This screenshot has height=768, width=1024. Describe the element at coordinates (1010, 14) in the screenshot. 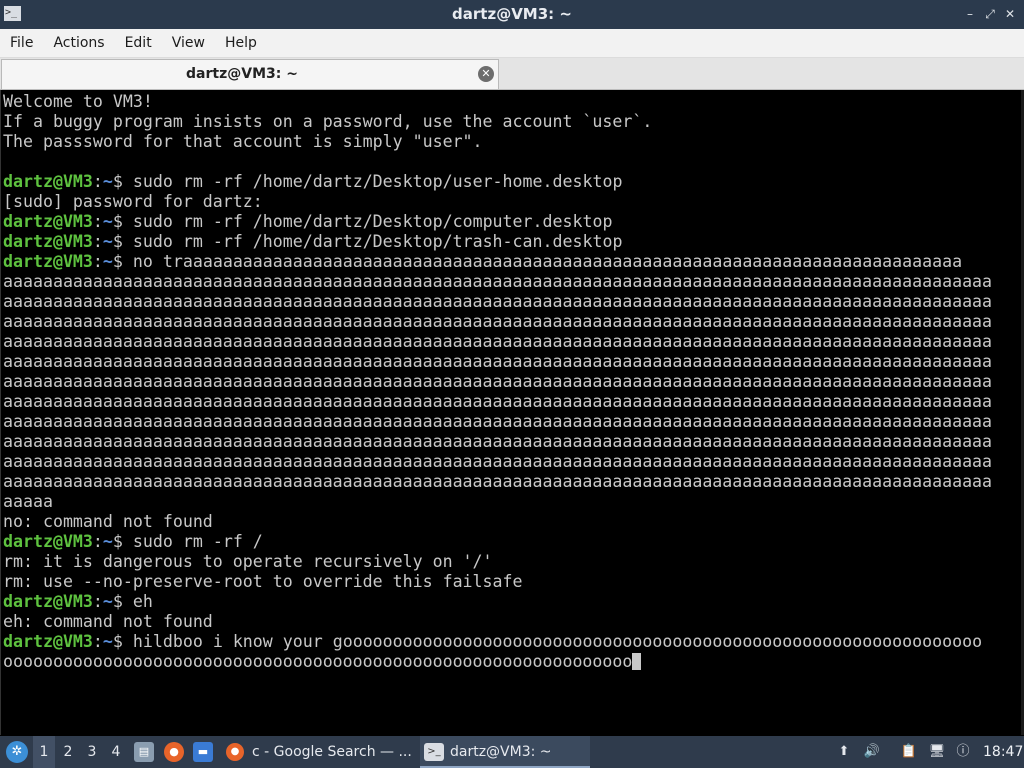

I see `close-button: ✕` at that location.